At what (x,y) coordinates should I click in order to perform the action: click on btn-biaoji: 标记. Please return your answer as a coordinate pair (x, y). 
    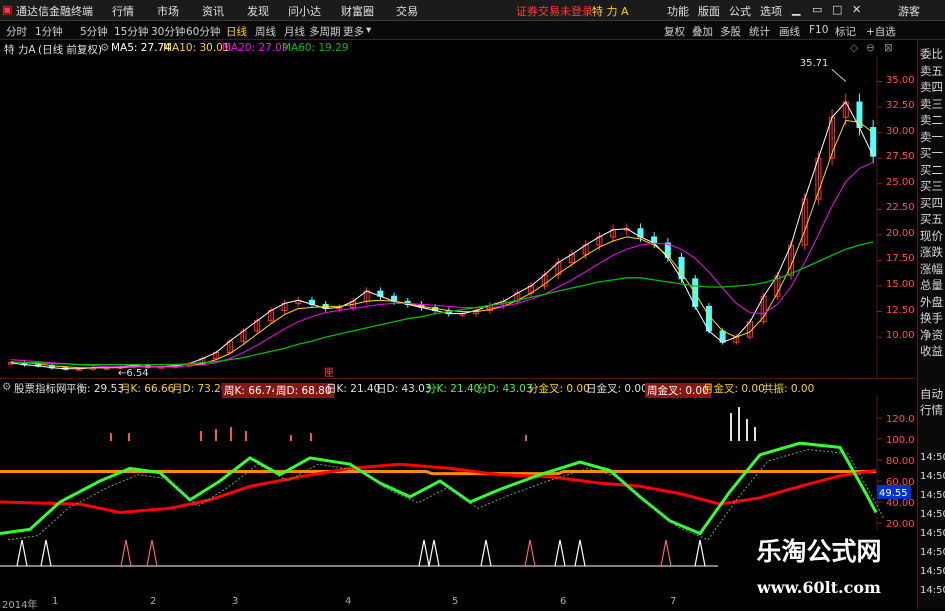
    Looking at the image, I should click on (845, 31).